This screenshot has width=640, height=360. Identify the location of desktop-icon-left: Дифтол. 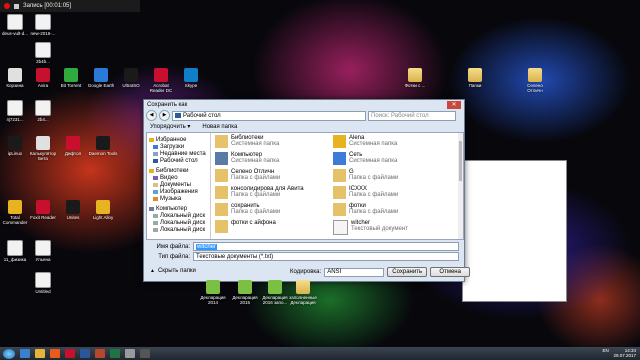
(73, 146).